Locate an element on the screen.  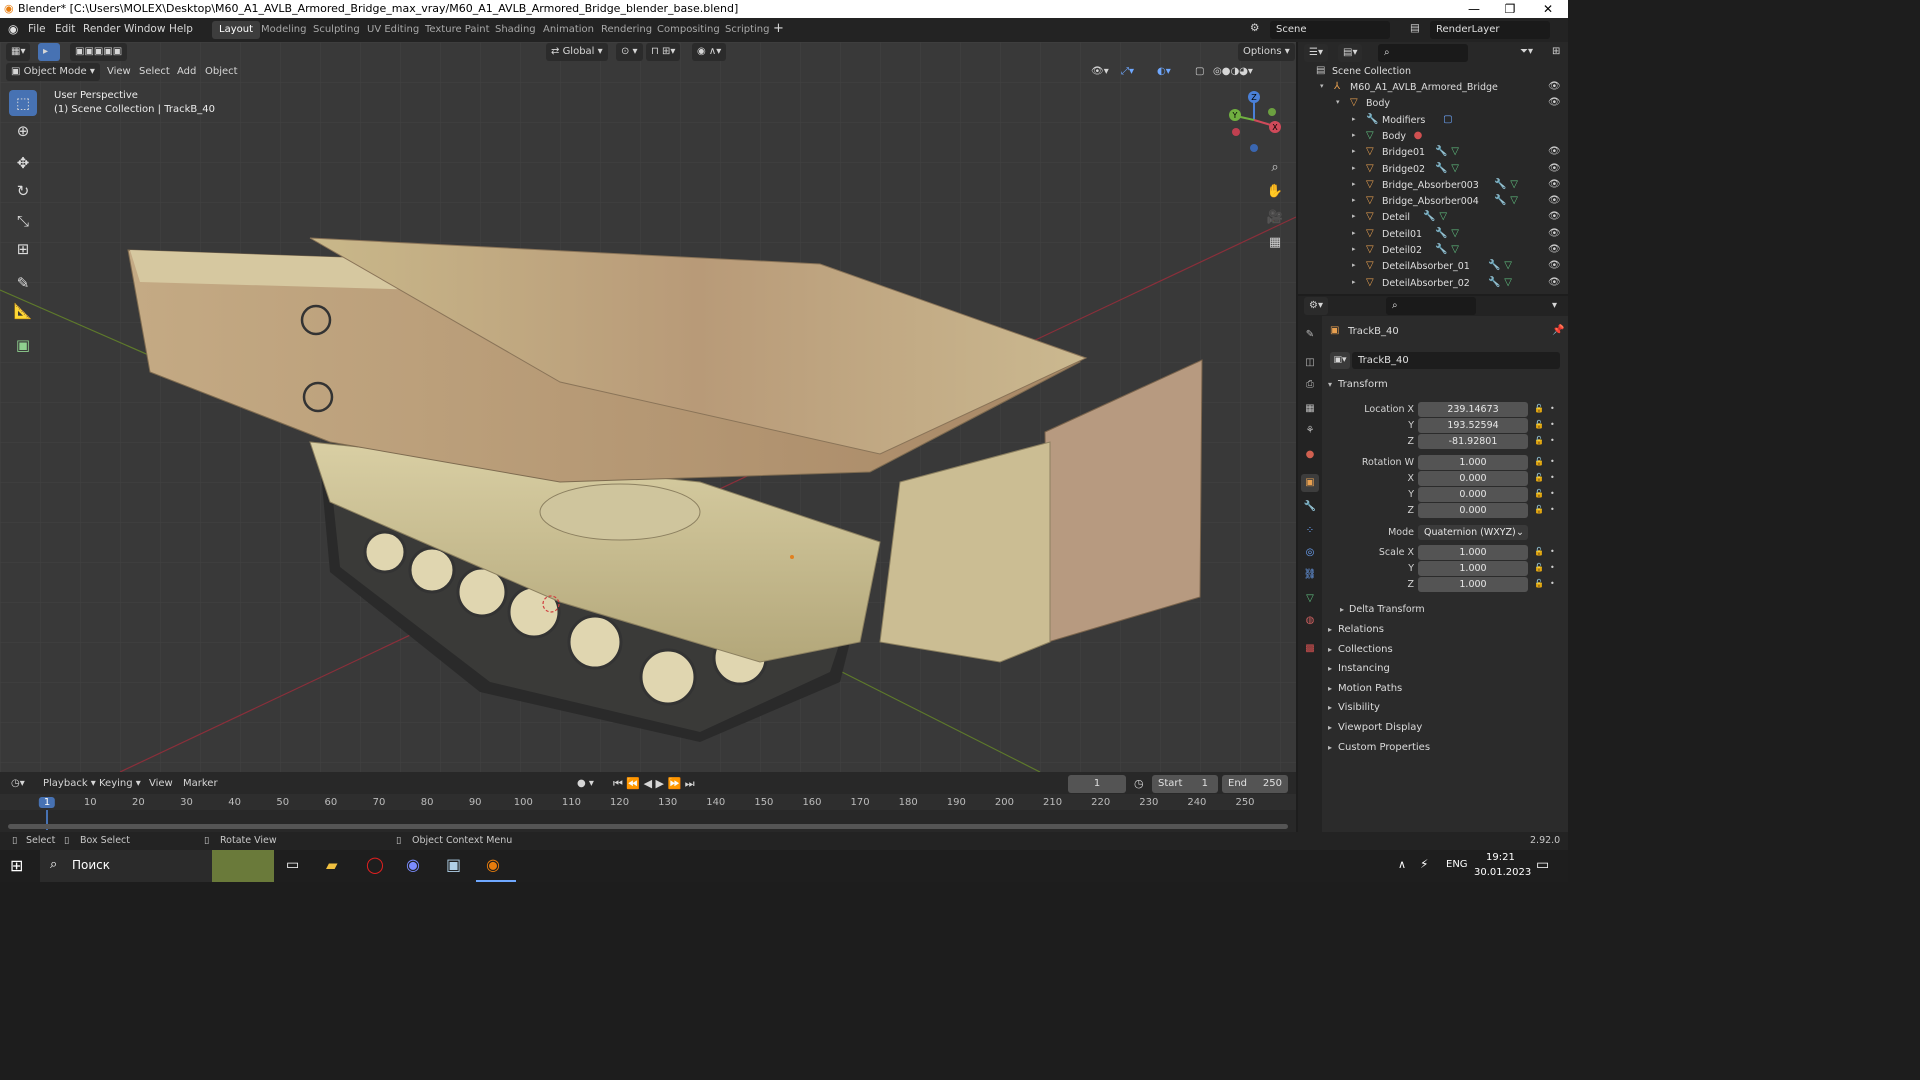
timeline-marker-menu: Marker is located at coordinates (200, 784).